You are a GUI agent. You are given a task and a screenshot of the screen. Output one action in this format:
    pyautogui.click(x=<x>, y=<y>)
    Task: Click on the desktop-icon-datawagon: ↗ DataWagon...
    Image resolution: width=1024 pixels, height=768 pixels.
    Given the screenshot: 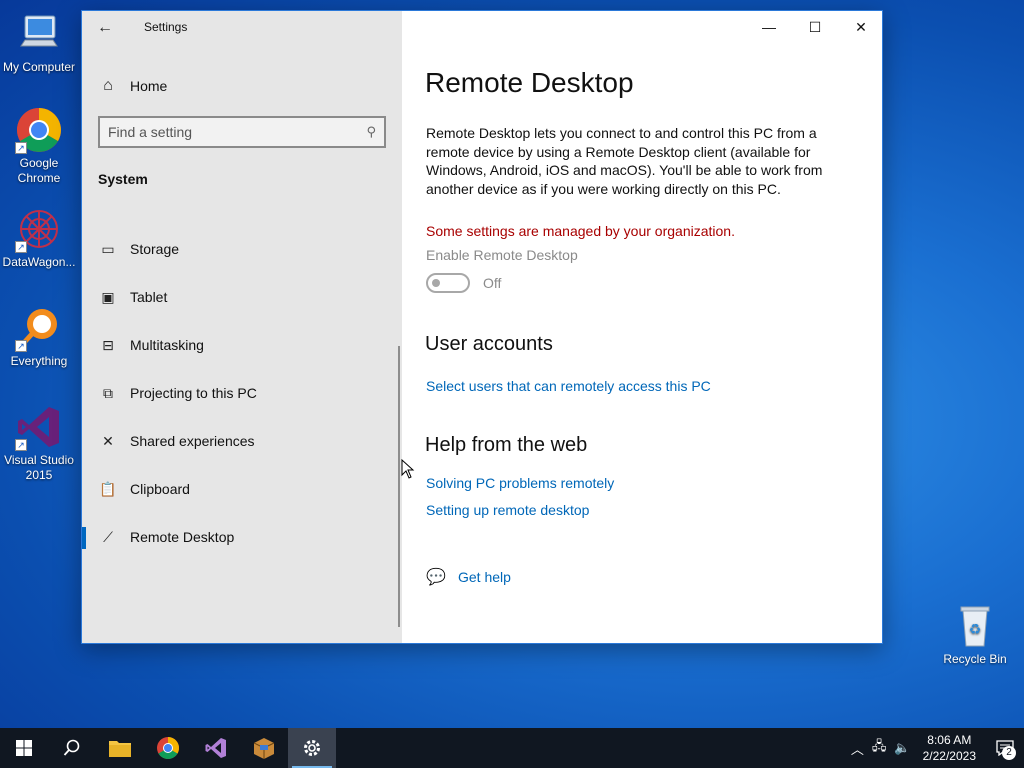 What is the action you would take?
    pyautogui.click(x=39, y=237)
    